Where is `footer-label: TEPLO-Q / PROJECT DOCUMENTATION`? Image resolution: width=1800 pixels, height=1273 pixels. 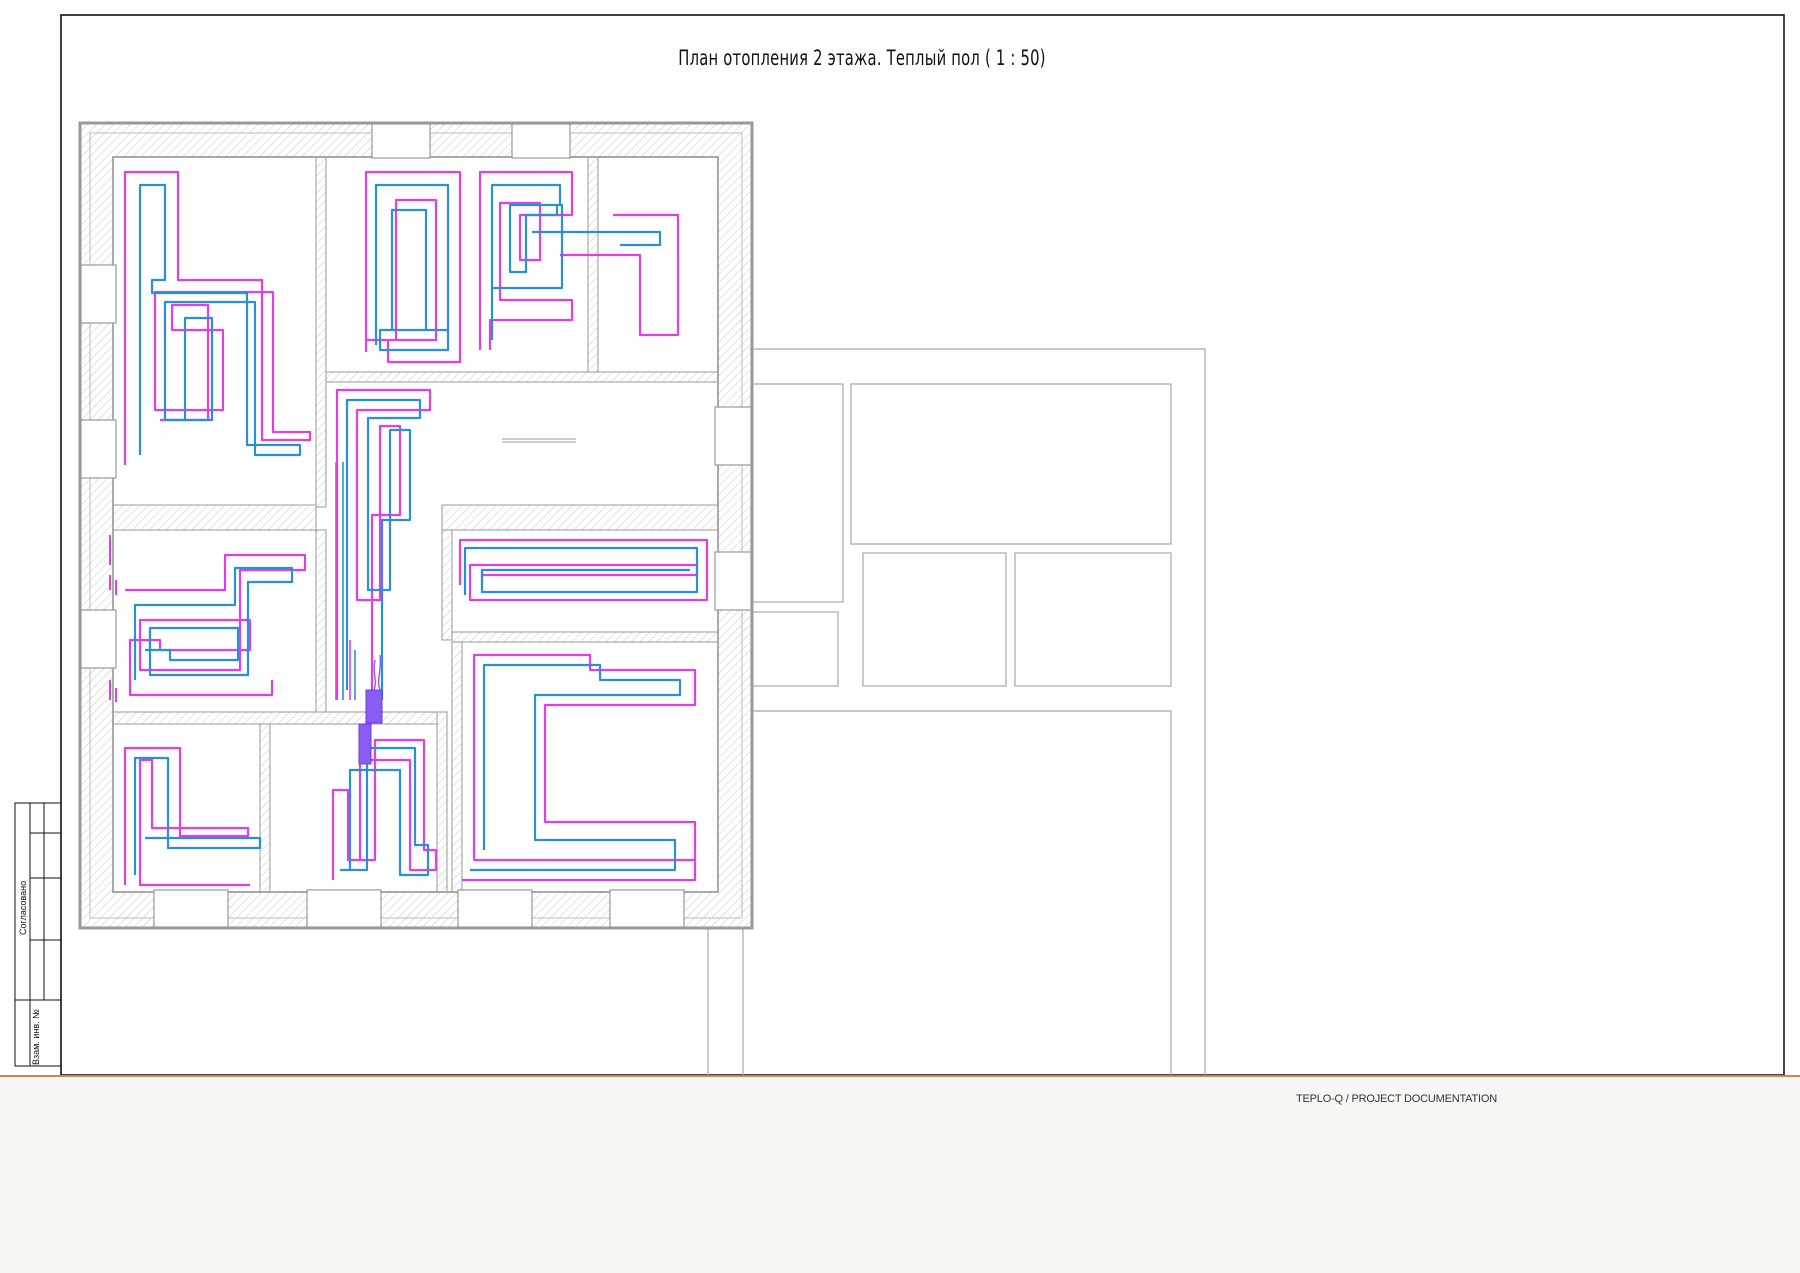
footer-label: TEPLO-Q / PROJECT DOCUMENTATION is located at coordinates (1396, 1099).